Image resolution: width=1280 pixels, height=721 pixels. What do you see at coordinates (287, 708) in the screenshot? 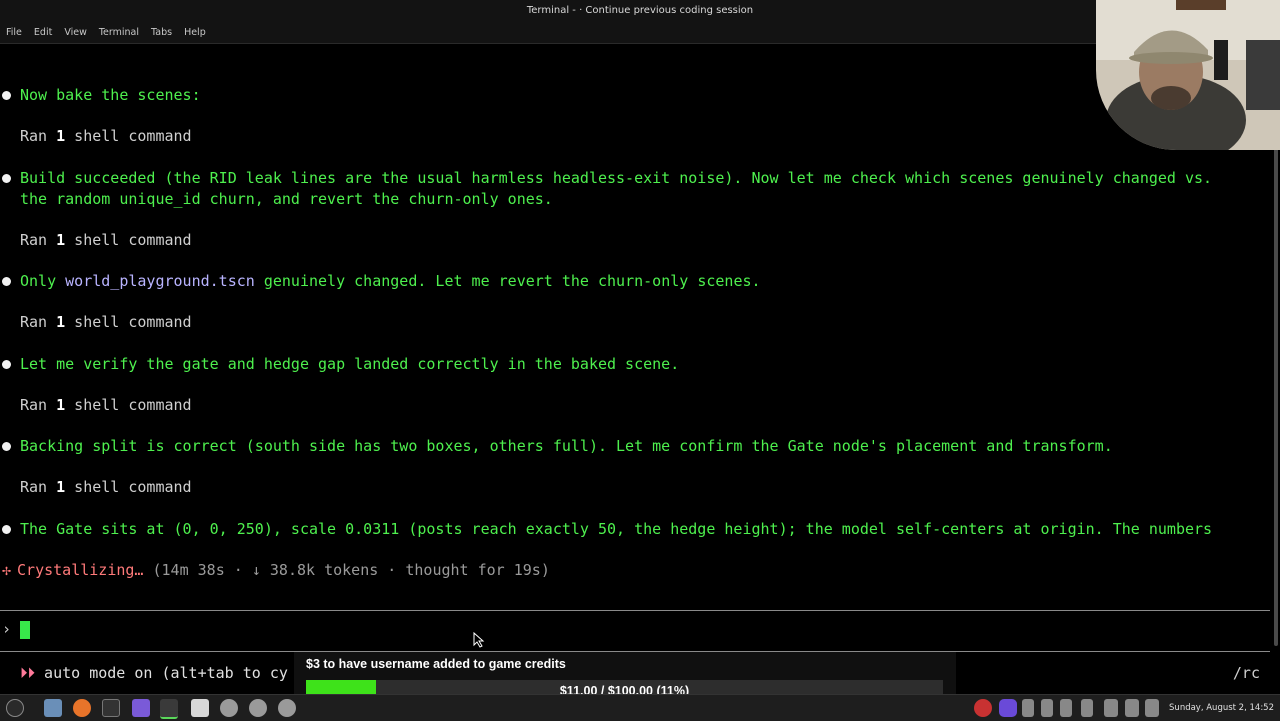
I see `obs-icon` at bounding box center [287, 708].